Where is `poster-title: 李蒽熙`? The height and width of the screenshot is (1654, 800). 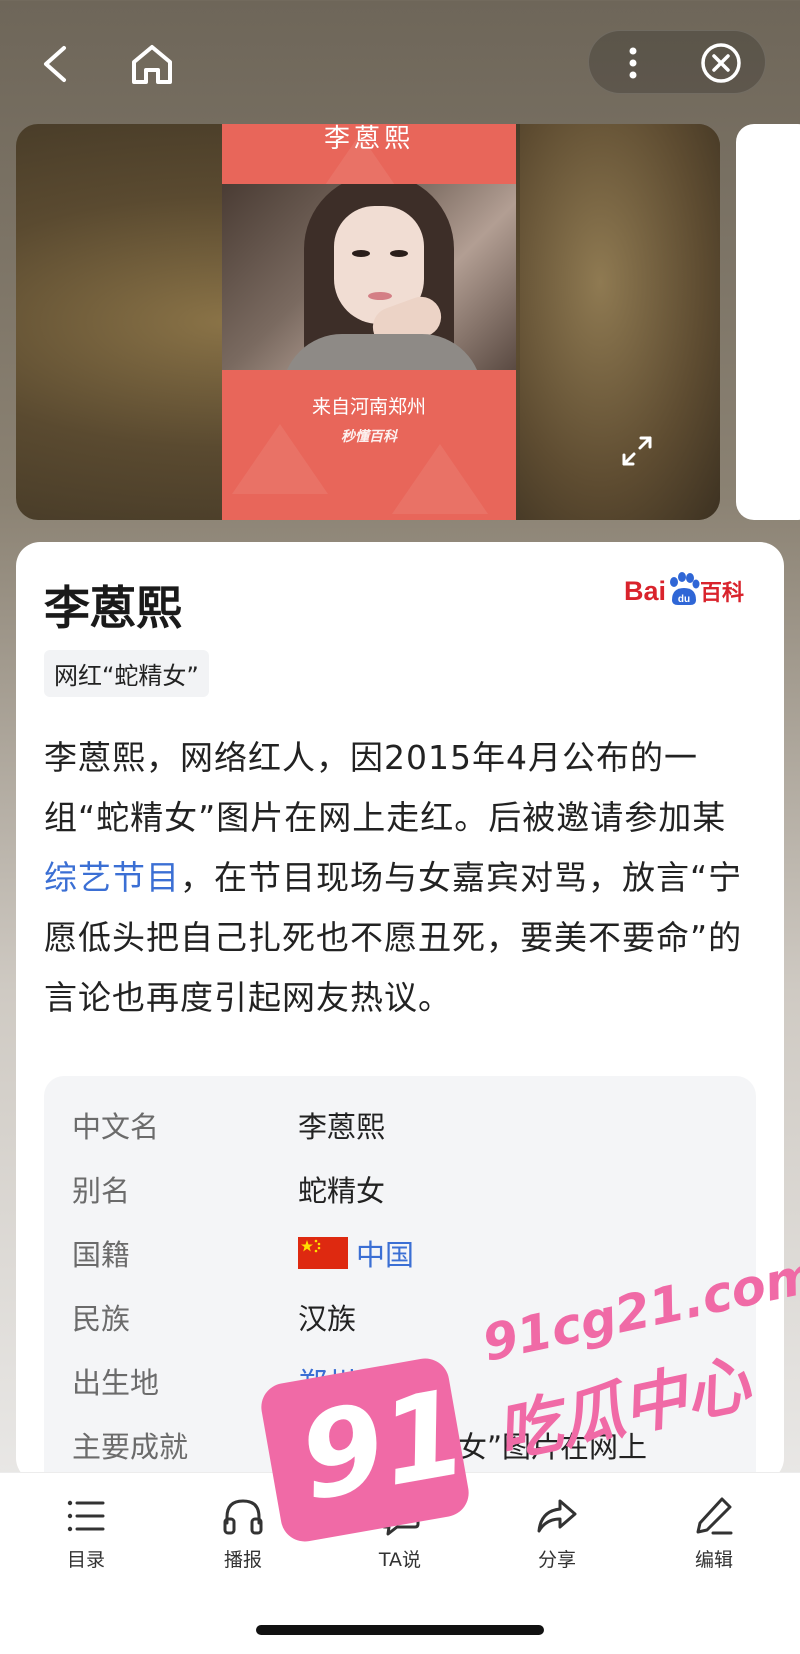
poster-title: 李蒽熙 is located at coordinates (368, 139).